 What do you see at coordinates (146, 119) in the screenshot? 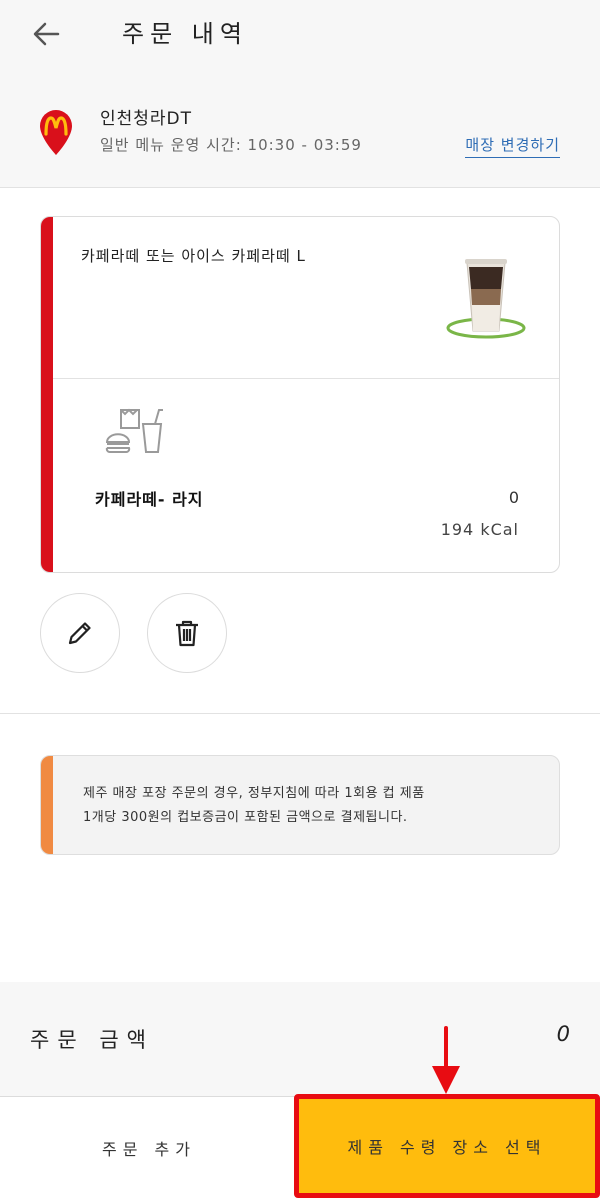
I see `store-name: 인천청라DT` at bounding box center [146, 119].